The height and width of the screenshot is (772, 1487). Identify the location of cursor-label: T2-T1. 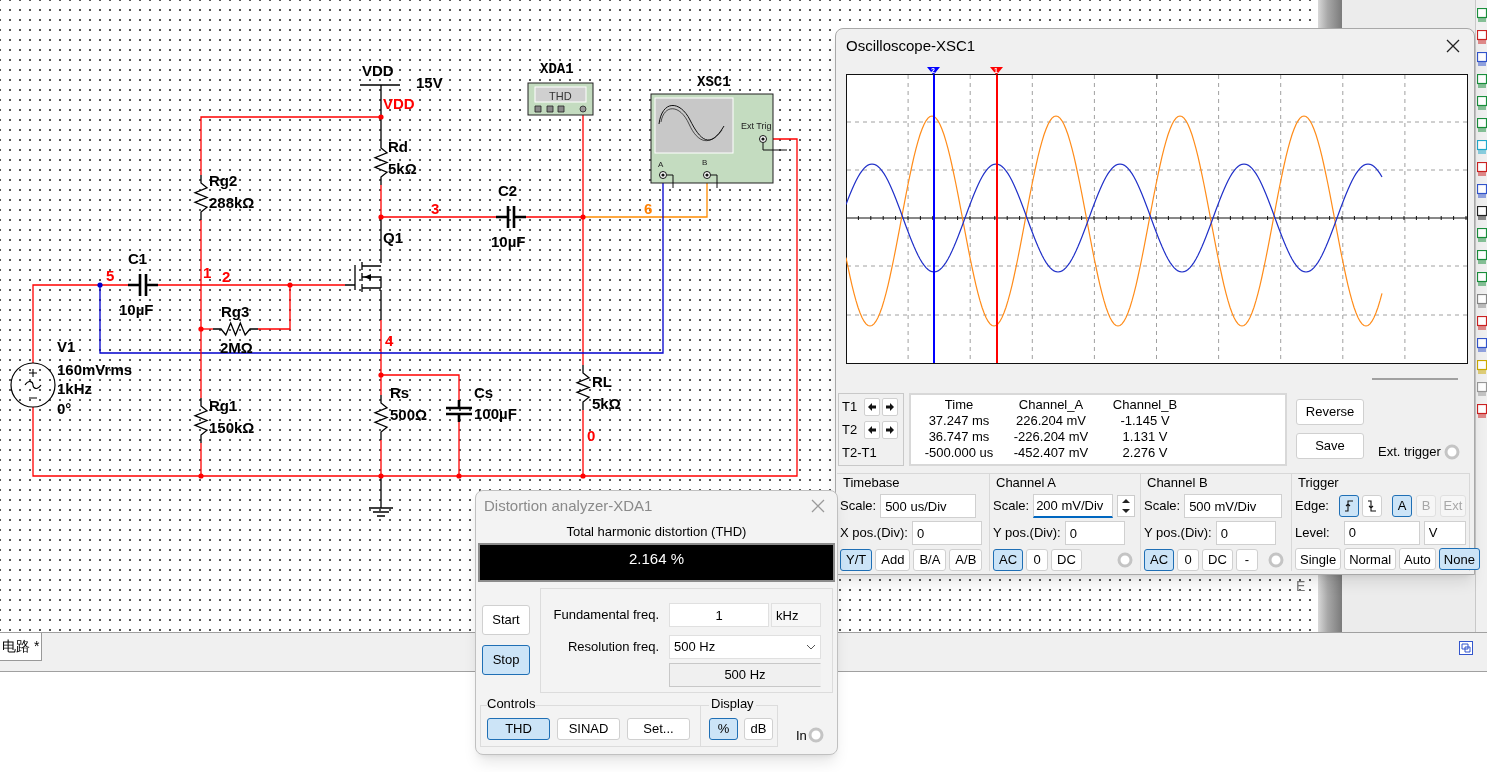
(859, 452).